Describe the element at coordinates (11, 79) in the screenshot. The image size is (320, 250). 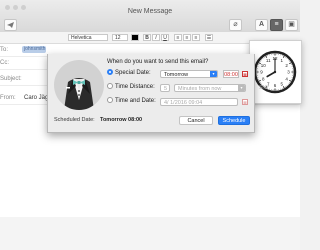
I see `subject-label: Subject:` at that location.